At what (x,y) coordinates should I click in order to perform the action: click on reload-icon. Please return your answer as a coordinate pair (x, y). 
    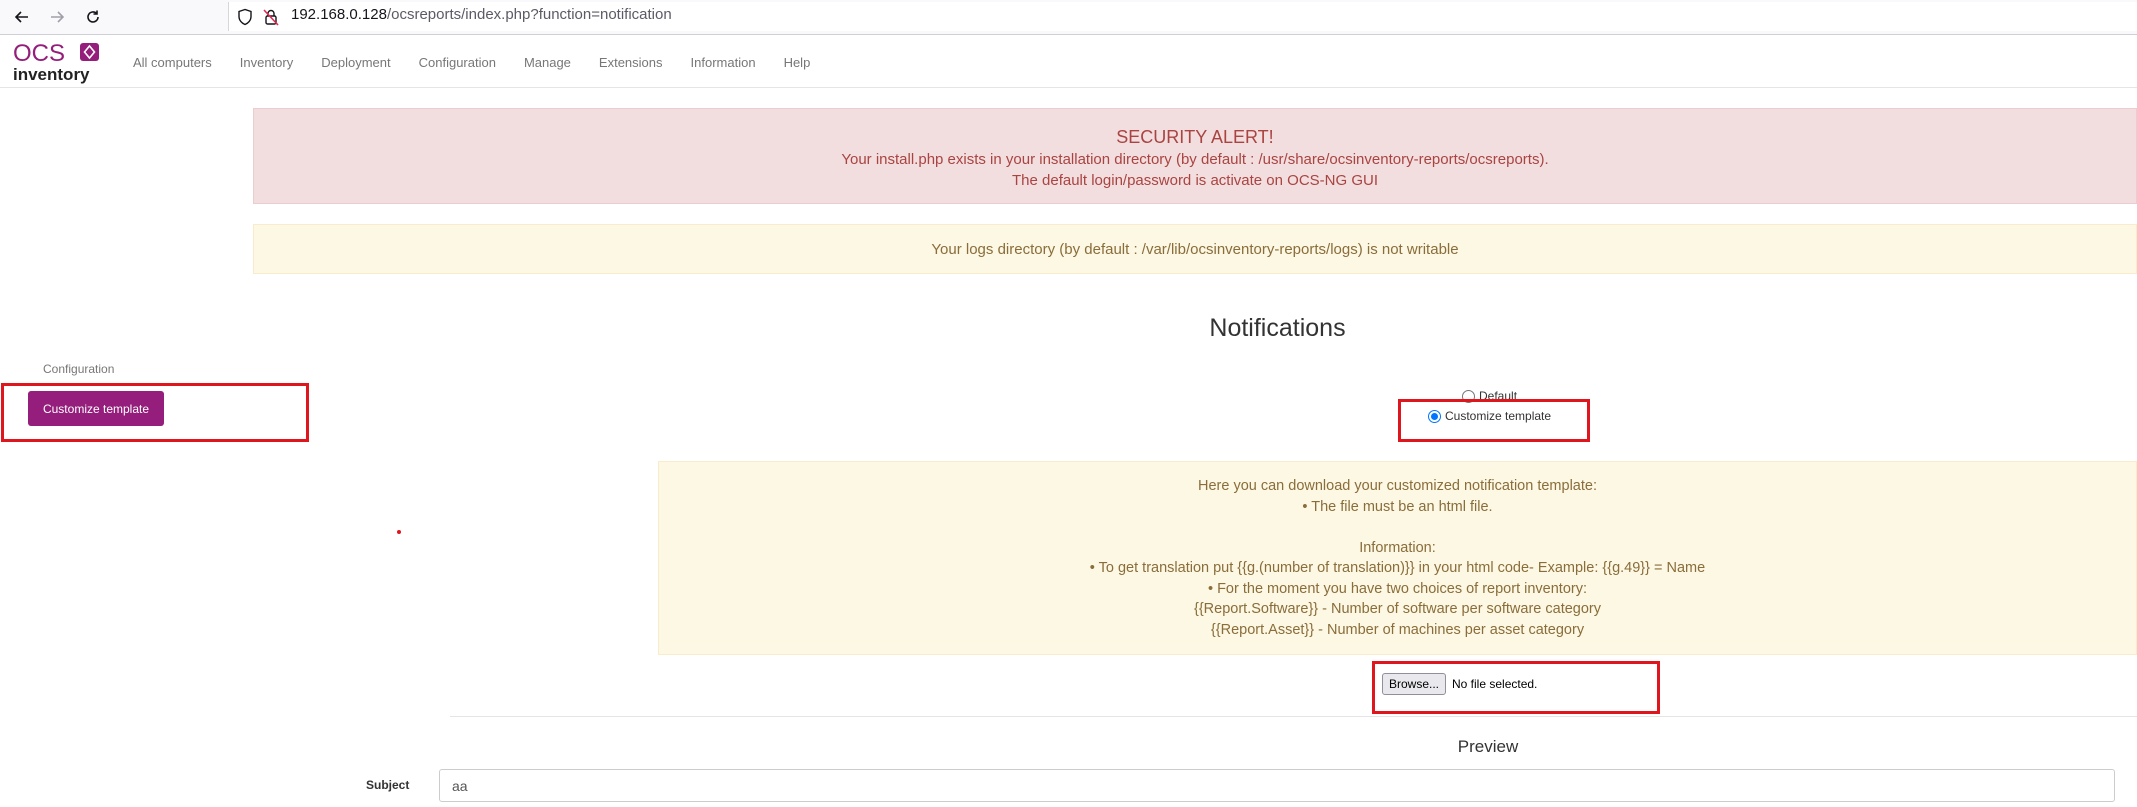
    Looking at the image, I should click on (93, 17).